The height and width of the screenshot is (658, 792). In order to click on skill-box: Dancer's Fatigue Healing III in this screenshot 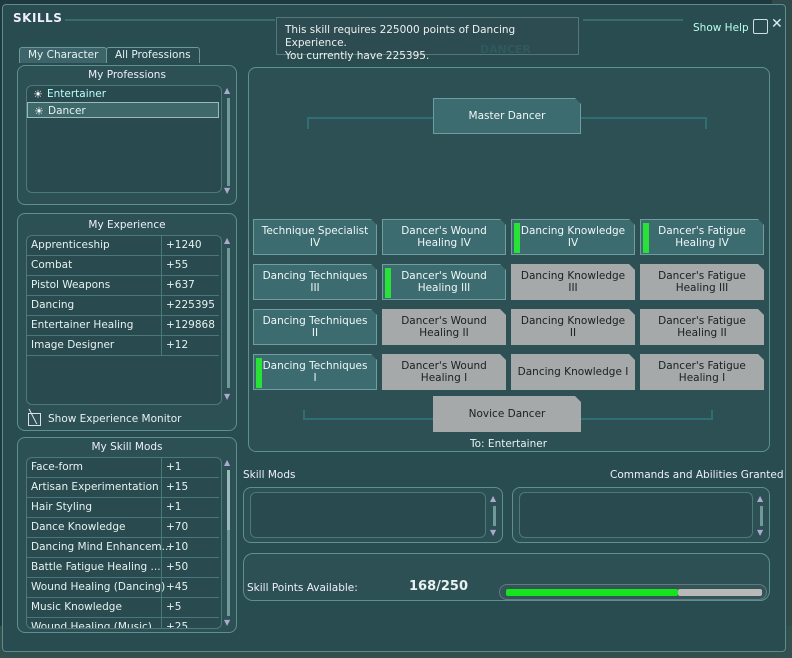, I will do `click(702, 282)`.